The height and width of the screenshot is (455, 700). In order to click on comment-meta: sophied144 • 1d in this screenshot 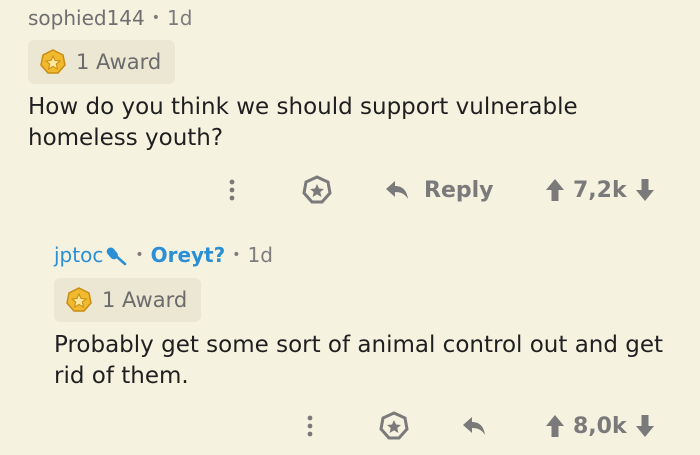, I will do `click(358, 18)`.